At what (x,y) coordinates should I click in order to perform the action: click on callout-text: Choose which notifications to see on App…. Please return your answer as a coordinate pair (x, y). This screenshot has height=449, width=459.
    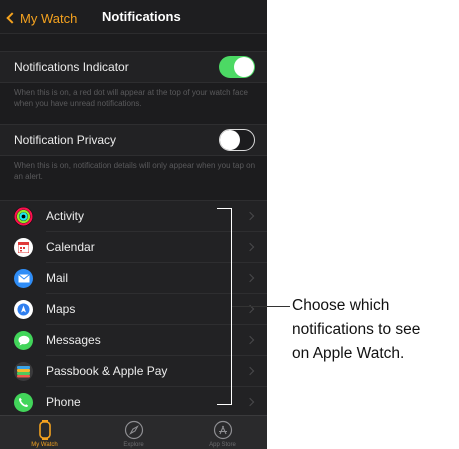
    Looking at the image, I should click on (374, 330).